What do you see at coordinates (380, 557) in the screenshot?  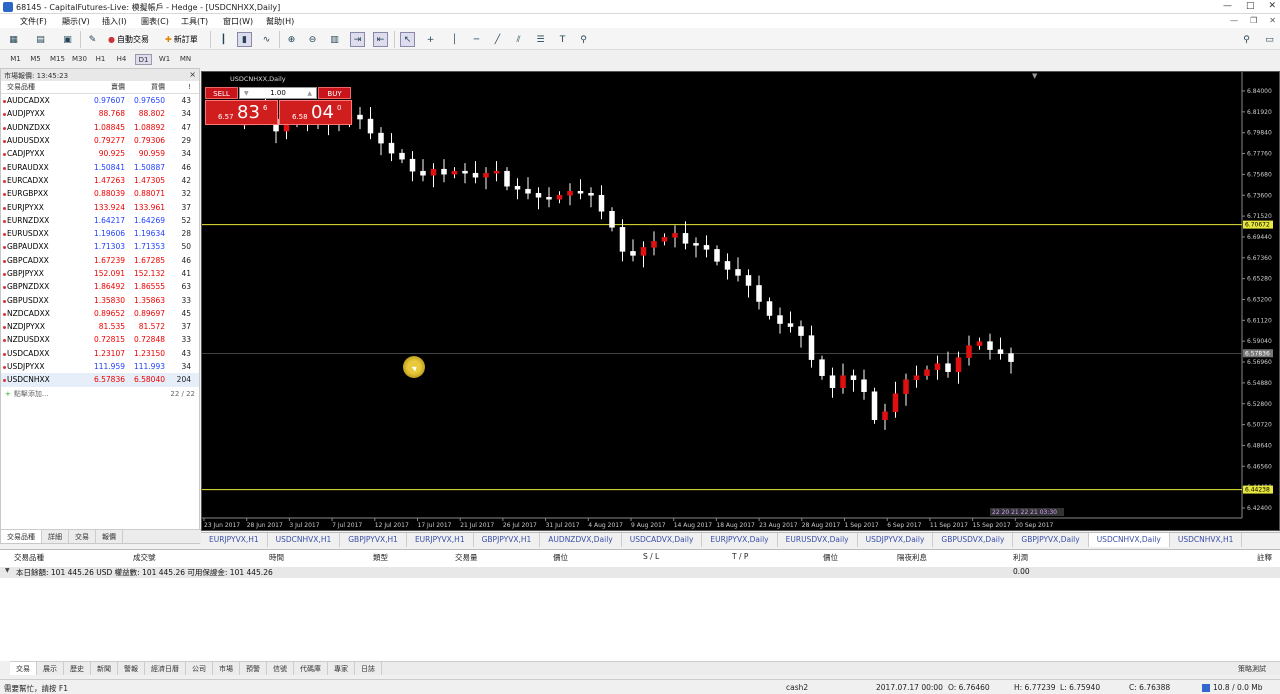 I see `col-type: 類型` at bounding box center [380, 557].